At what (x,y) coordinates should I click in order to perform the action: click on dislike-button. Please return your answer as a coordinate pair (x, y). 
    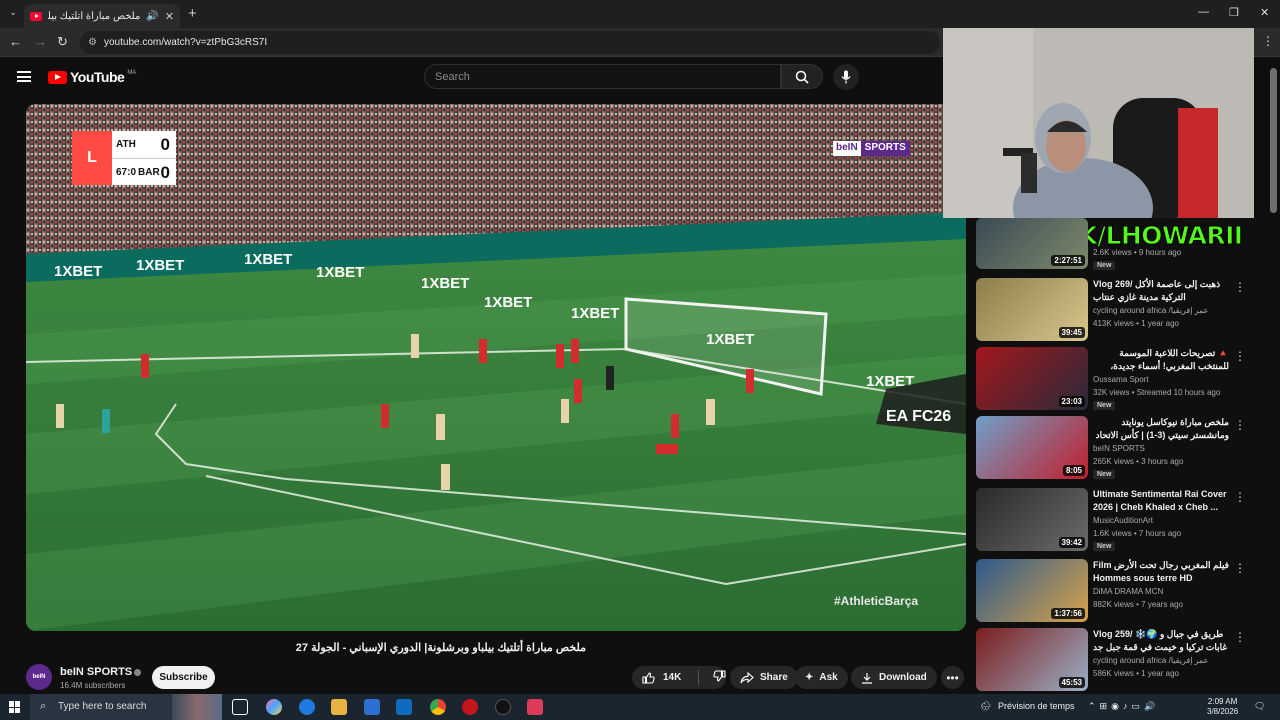
    Looking at the image, I should click on (715, 677).